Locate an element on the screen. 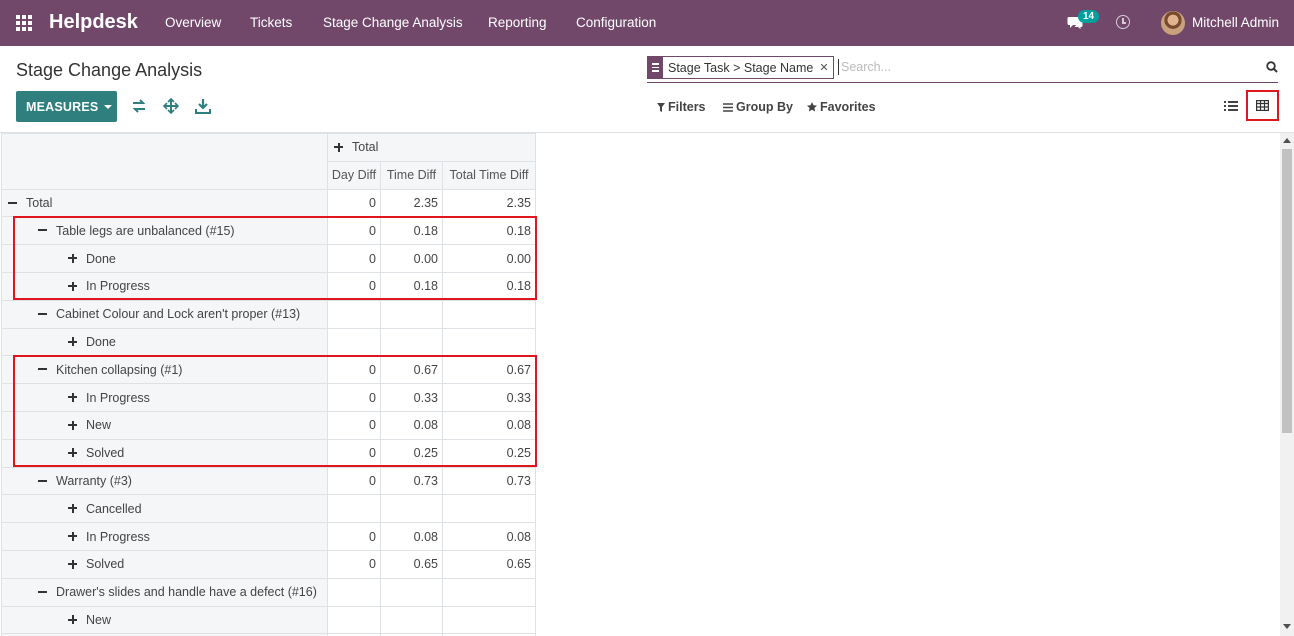 This screenshot has width=1294, height=636. col-header-total: Total is located at coordinates (431, 147).